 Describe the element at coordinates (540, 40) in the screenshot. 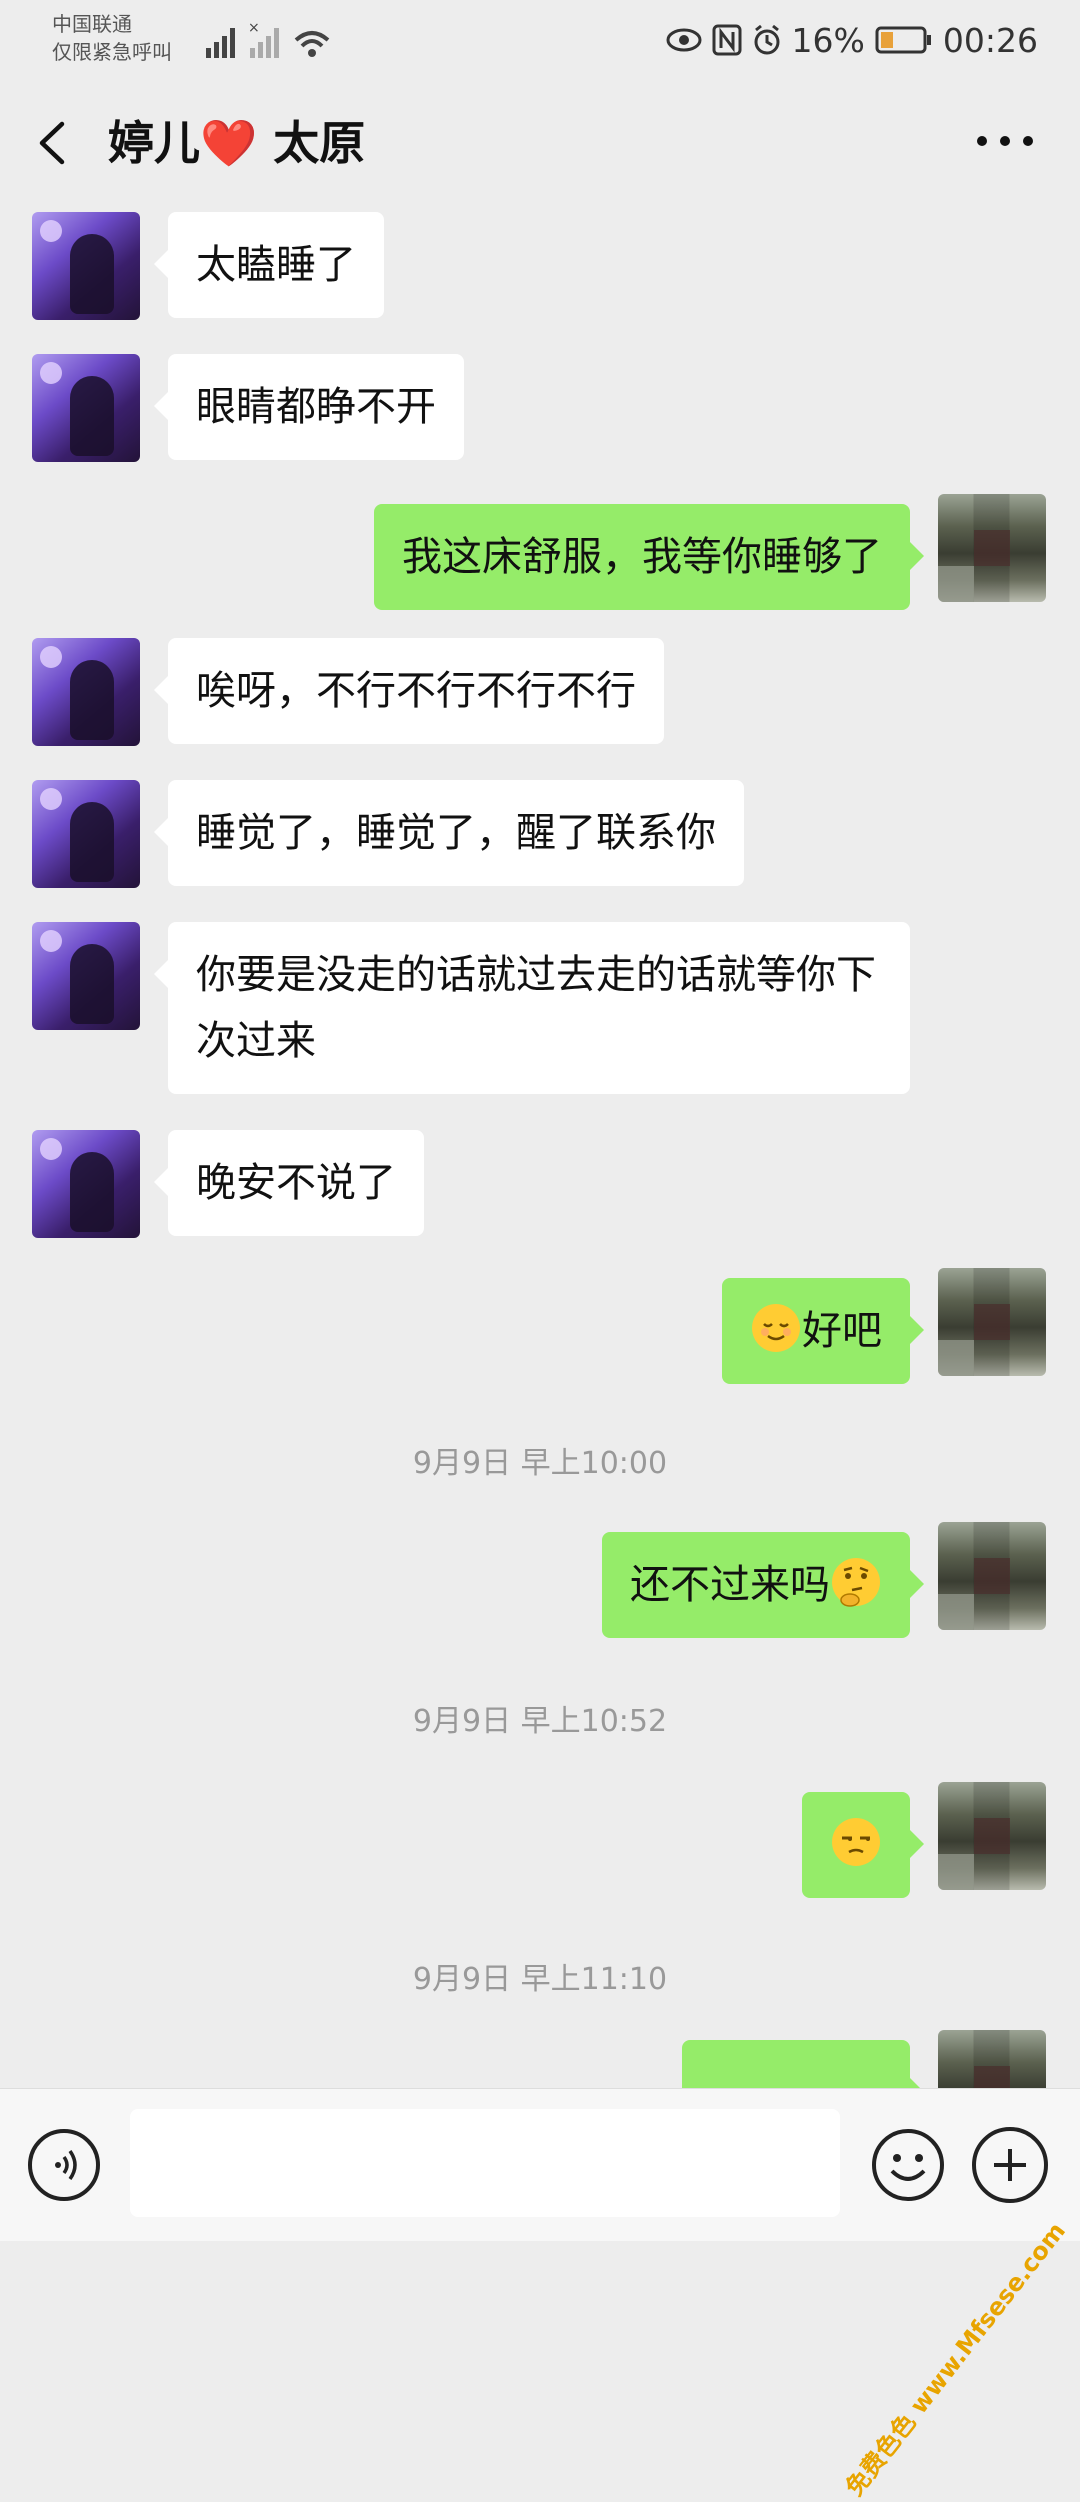

I see `status-bar: 中国联通 仅限紧急呼叫 × 16% 00:26` at that location.